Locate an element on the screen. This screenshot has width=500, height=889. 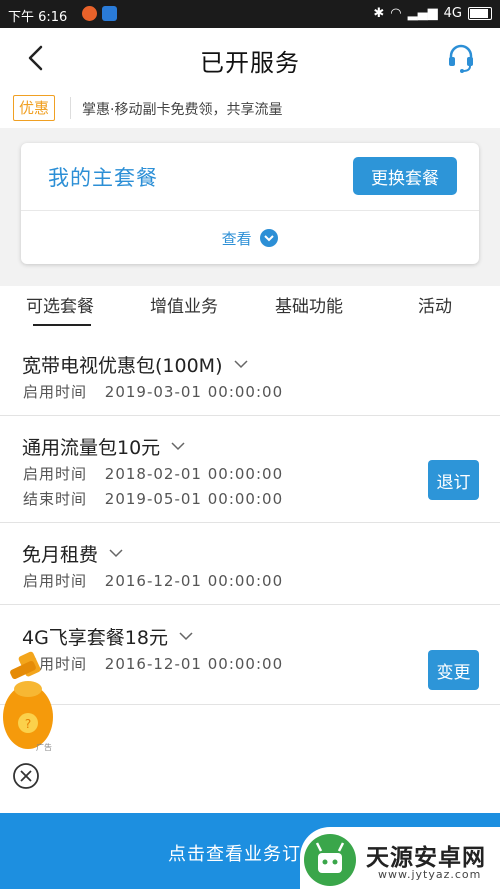
change-plan-button: 更换套餐 is located at coordinates (405, 176).